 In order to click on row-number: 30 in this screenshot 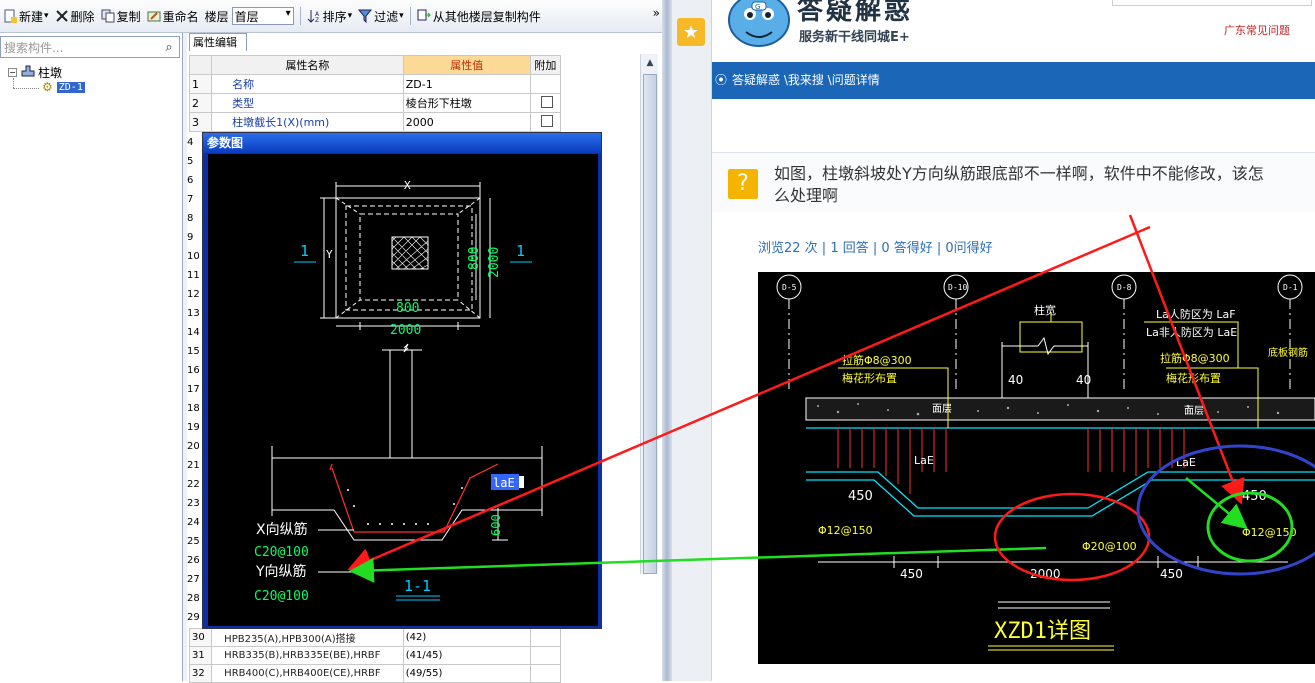, I will do `click(200, 637)`.